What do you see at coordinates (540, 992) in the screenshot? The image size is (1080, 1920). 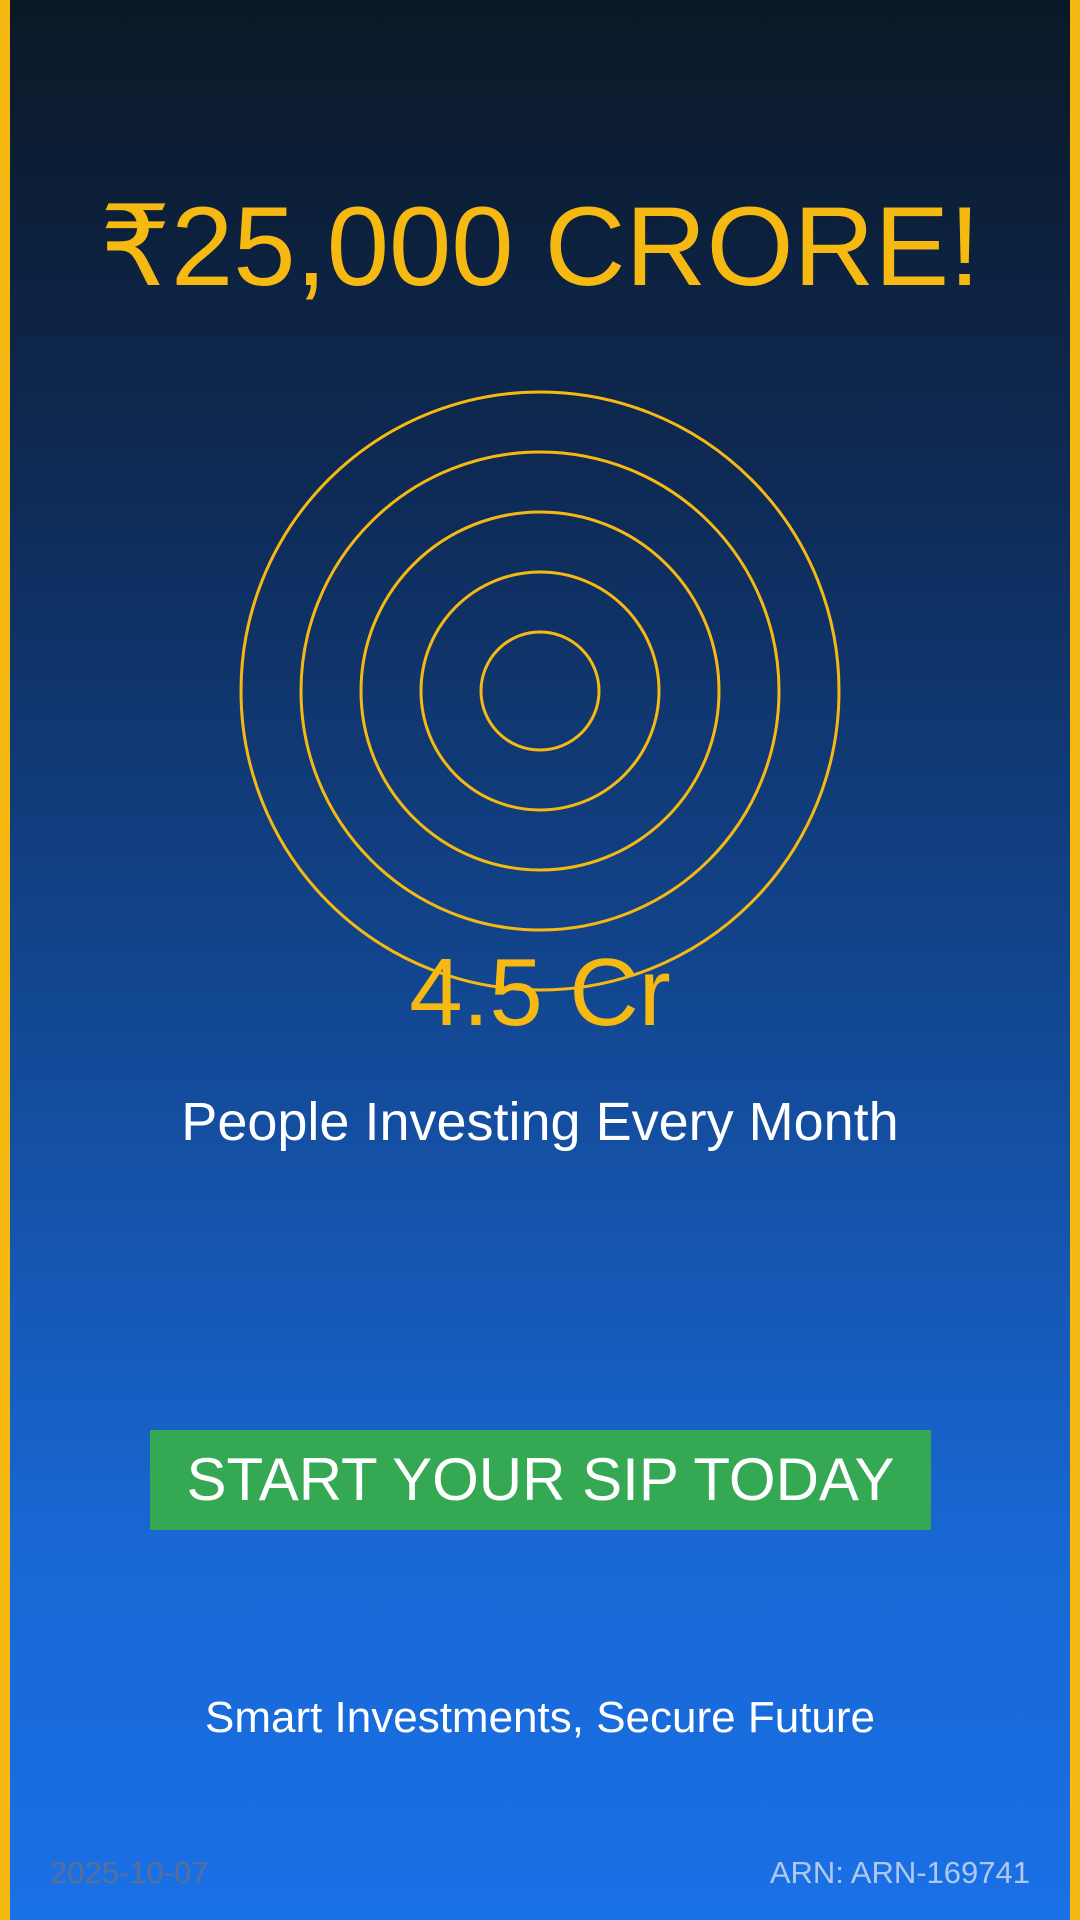 I see `stat-value: 4.5 Cr` at bounding box center [540, 992].